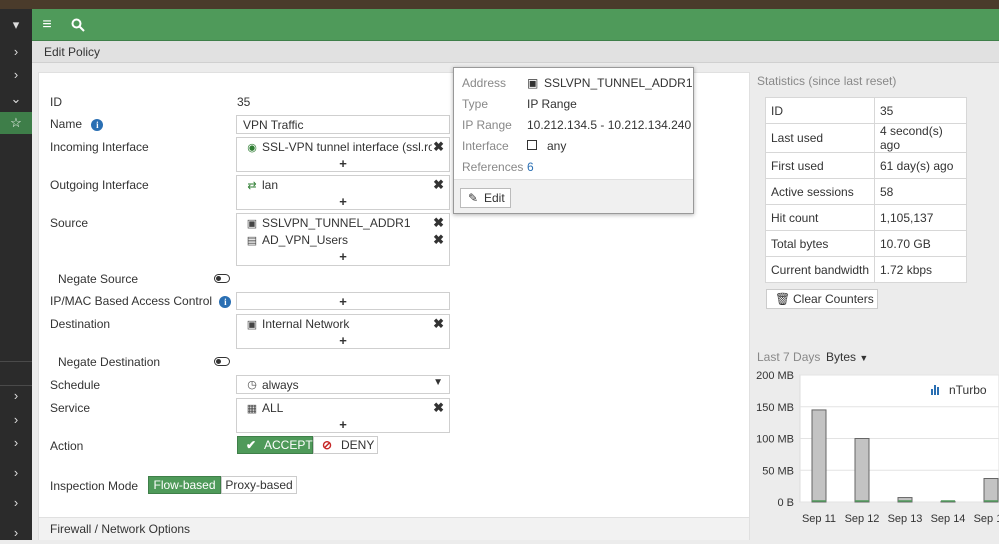 The height and width of the screenshot is (544, 999). Describe the element at coordinates (75, 385) in the screenshot. I see `schedule-label: Schedule` at that location.